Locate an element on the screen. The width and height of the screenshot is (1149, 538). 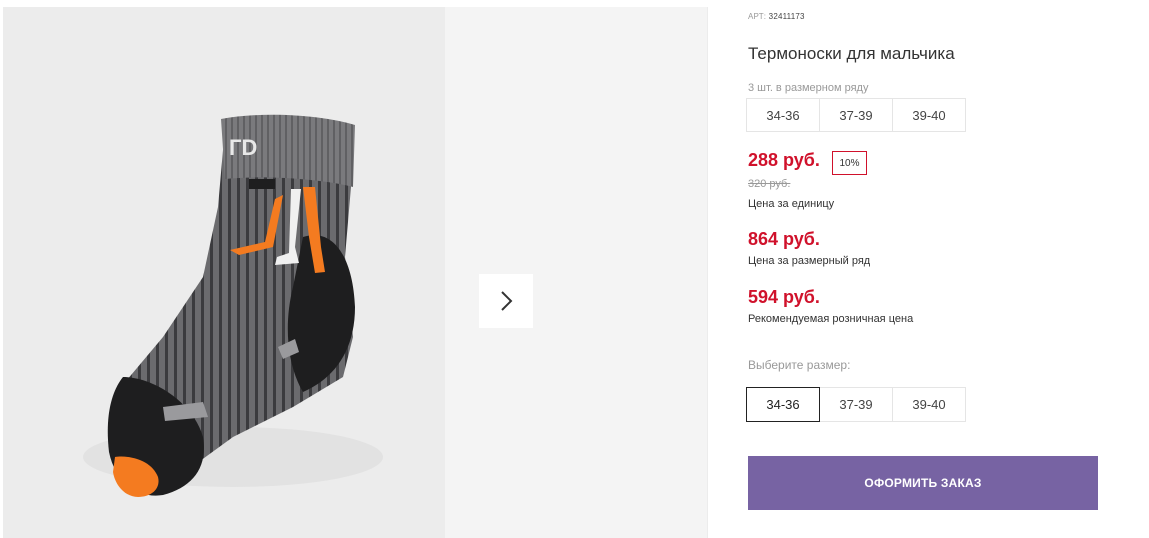
svg-text: ГD is located at coordinates (243, 147).